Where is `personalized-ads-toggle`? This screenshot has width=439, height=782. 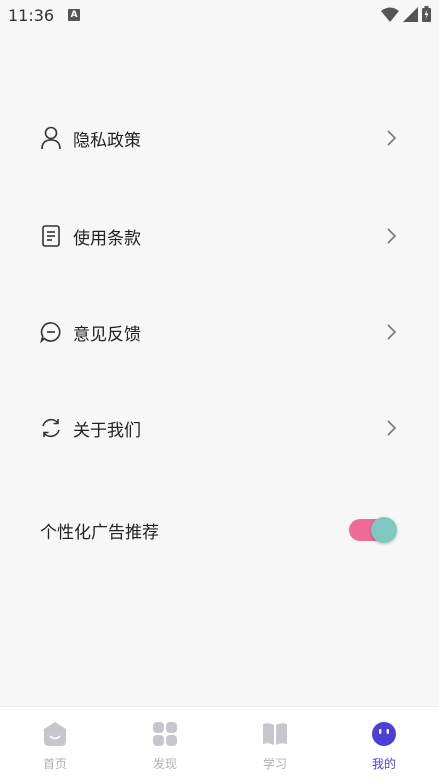
personalized-ads-toggle is located at coordinates (373, 530).